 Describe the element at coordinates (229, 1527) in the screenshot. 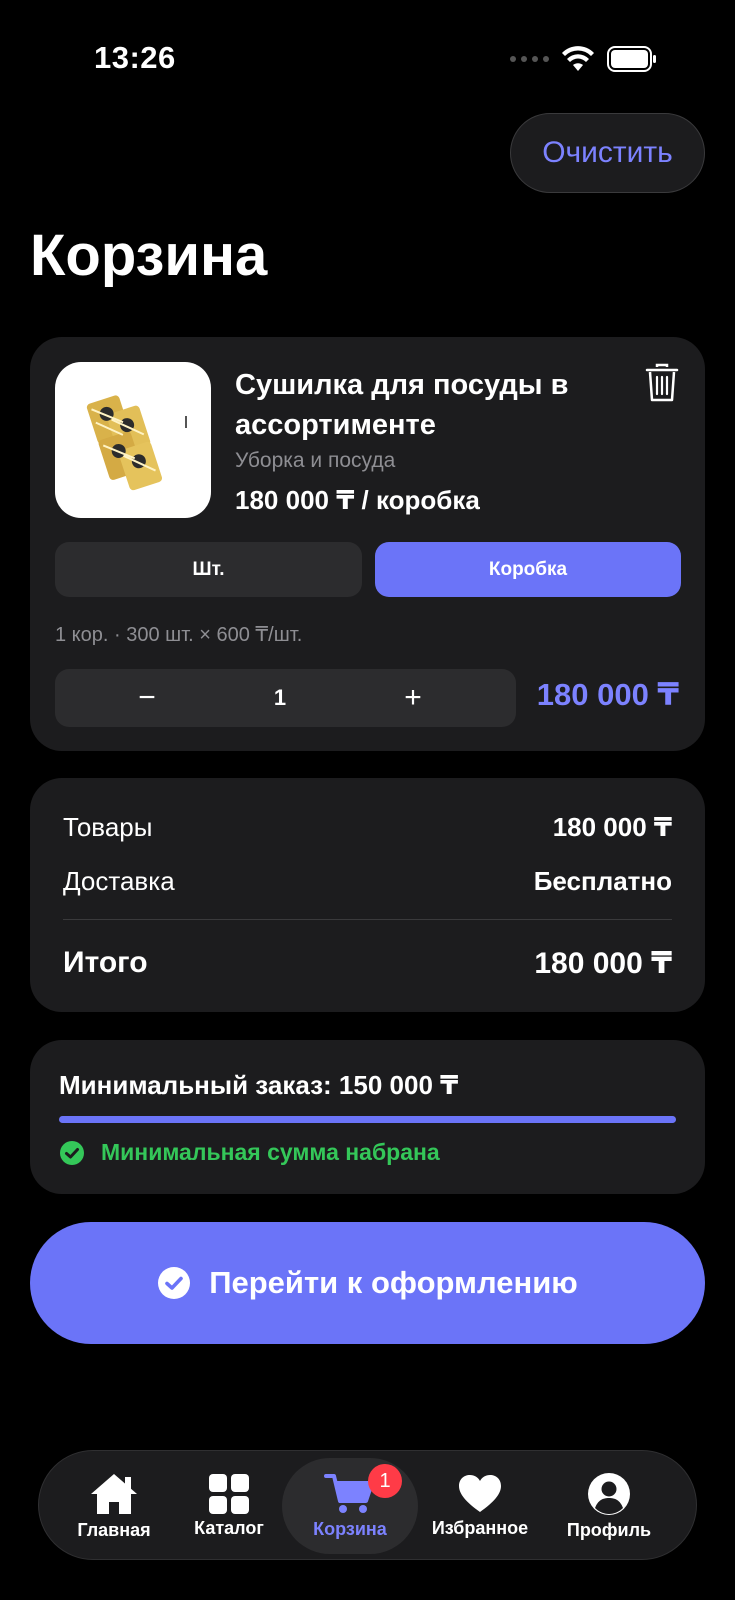

I see `tab-catalog-label: Каталог` at that location.